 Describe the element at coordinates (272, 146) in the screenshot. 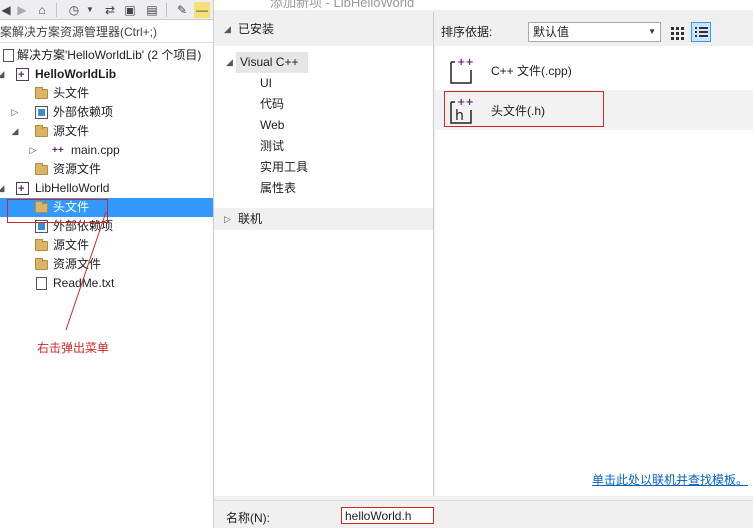

I see `category-test: 测试` at that location.